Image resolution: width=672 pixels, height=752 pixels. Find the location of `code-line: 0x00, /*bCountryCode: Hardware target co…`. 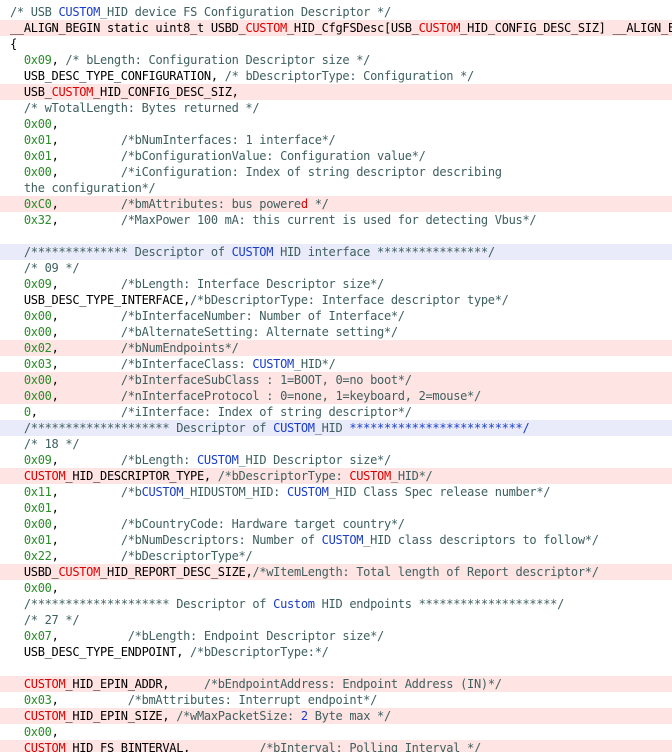

code-line: 0x00, /*bCountryCode: Hardware target co… is located at coordinates (336, 524).